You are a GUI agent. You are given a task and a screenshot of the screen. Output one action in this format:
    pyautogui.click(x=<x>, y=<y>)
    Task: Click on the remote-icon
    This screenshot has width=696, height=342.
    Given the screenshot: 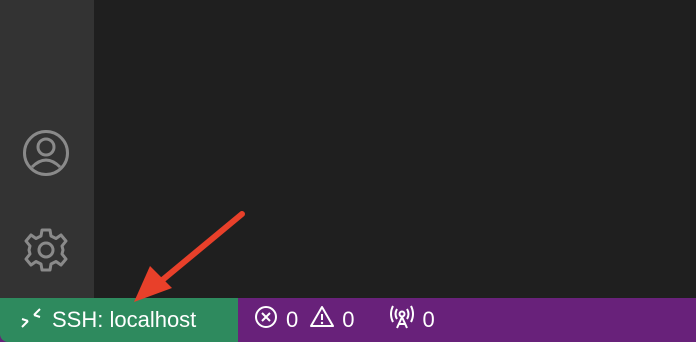 What is the action you would take?
    pyautogui.click(x=31, y=320)
    